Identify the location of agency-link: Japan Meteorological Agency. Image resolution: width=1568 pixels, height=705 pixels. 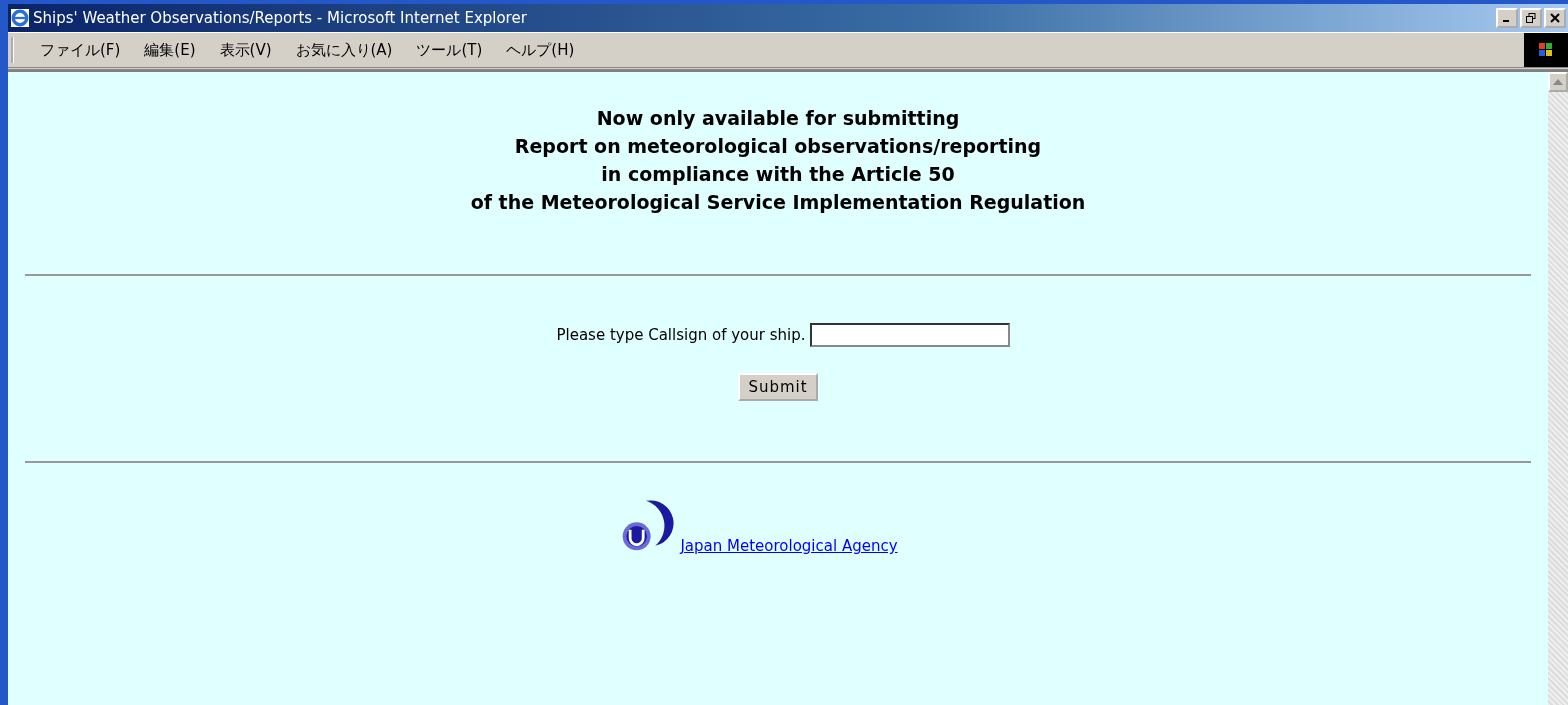
(789, 546).